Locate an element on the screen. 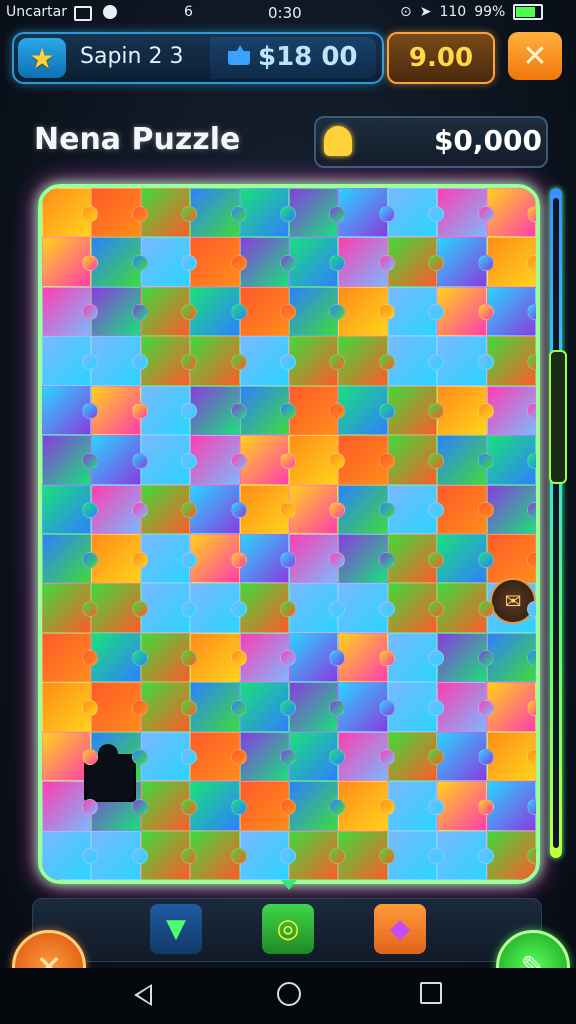 The height and width of the screenshot is (1024, 576). hint-icon: ✉ is located at coordinates (513, 601).